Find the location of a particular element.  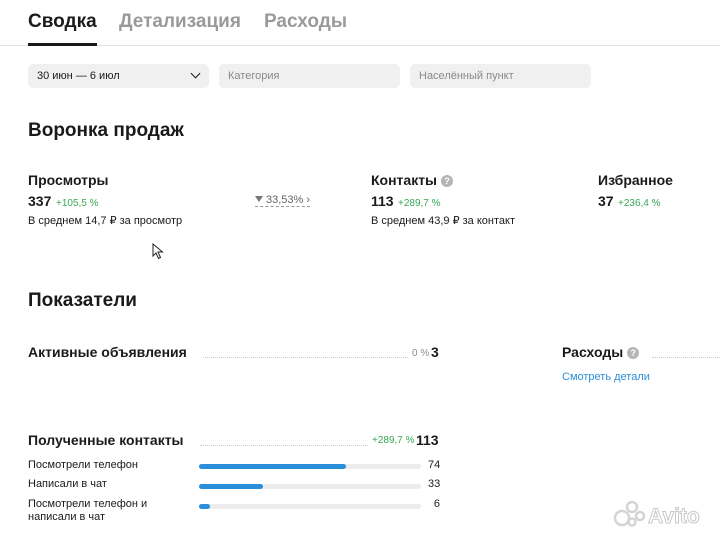

breakdown-bar-both is located at coordinates (310, 506).